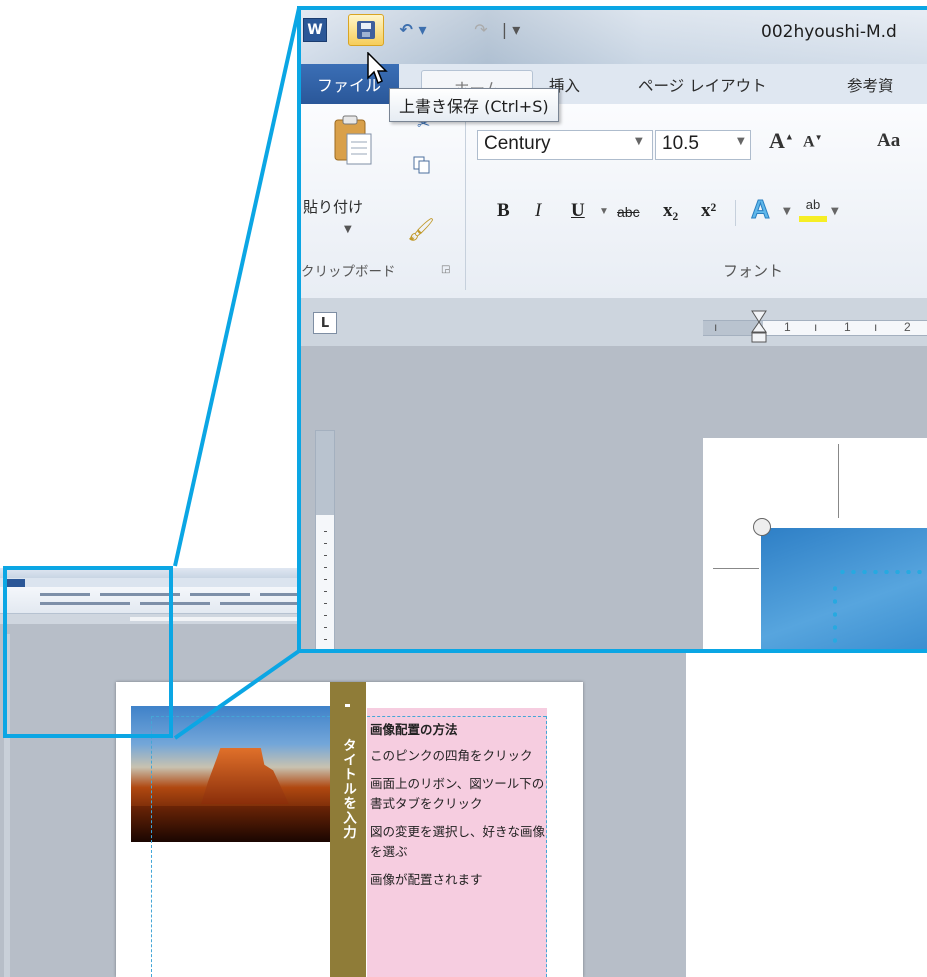 This screenshot has height=977, width=927. Describe the element at coordinates (458, 841) in the screenshot. I see `howto-step: 図の変更を選択し、好きな画像を選ぶ` at that location.